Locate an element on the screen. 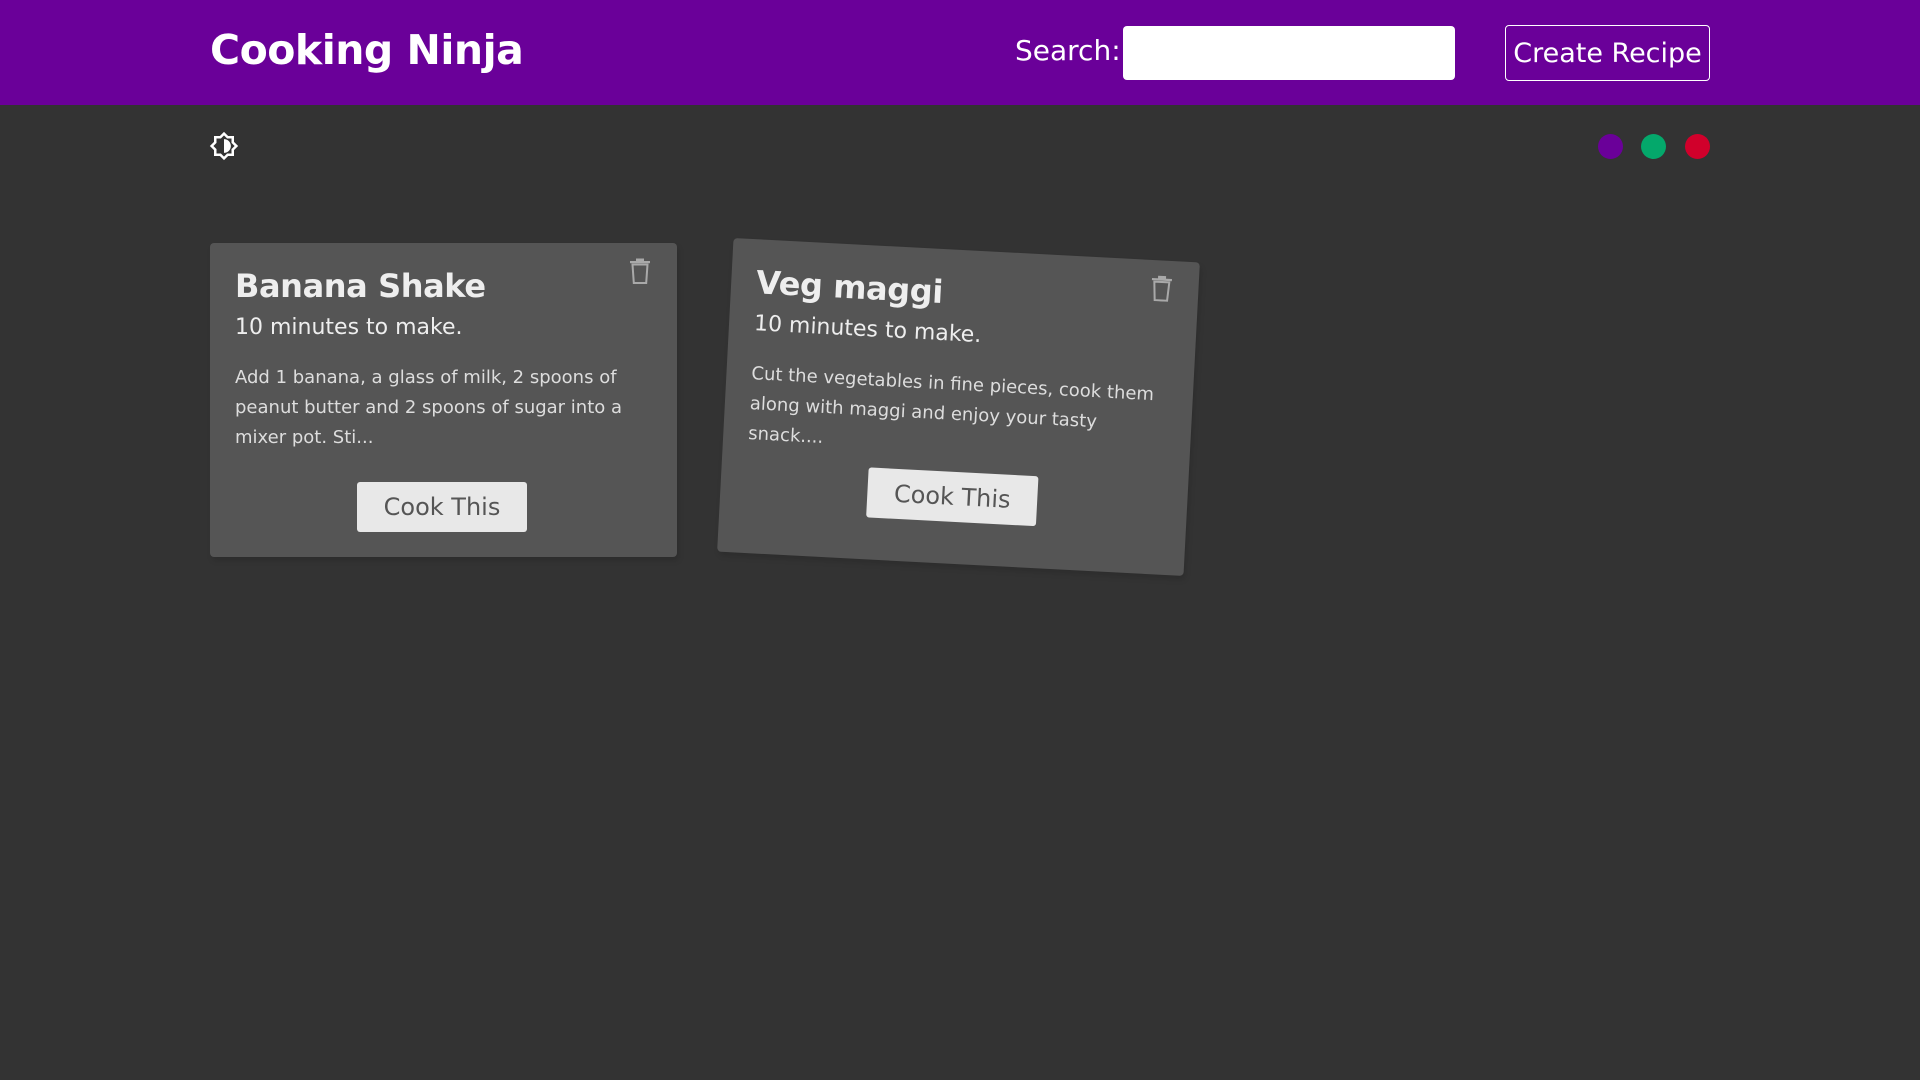 Image resolution: width=1920 pixels, height=1080 pixels. search-input is located at coordinates (1289, 53).